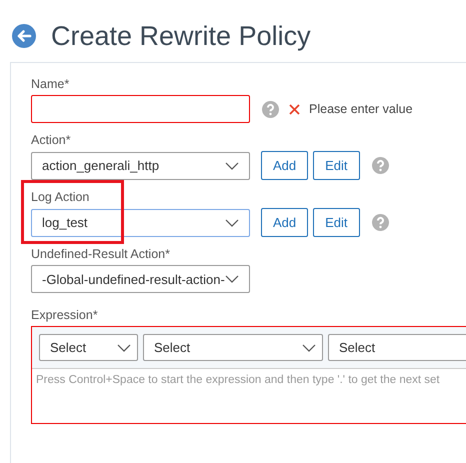 The height and width of the screenshot is (463, 466). Describe the element at coordinates (238, 379) in the screenshot. I see `expression-placeholder: Press Control+Space to start the expression and then type '.' to get the next set` at that location.